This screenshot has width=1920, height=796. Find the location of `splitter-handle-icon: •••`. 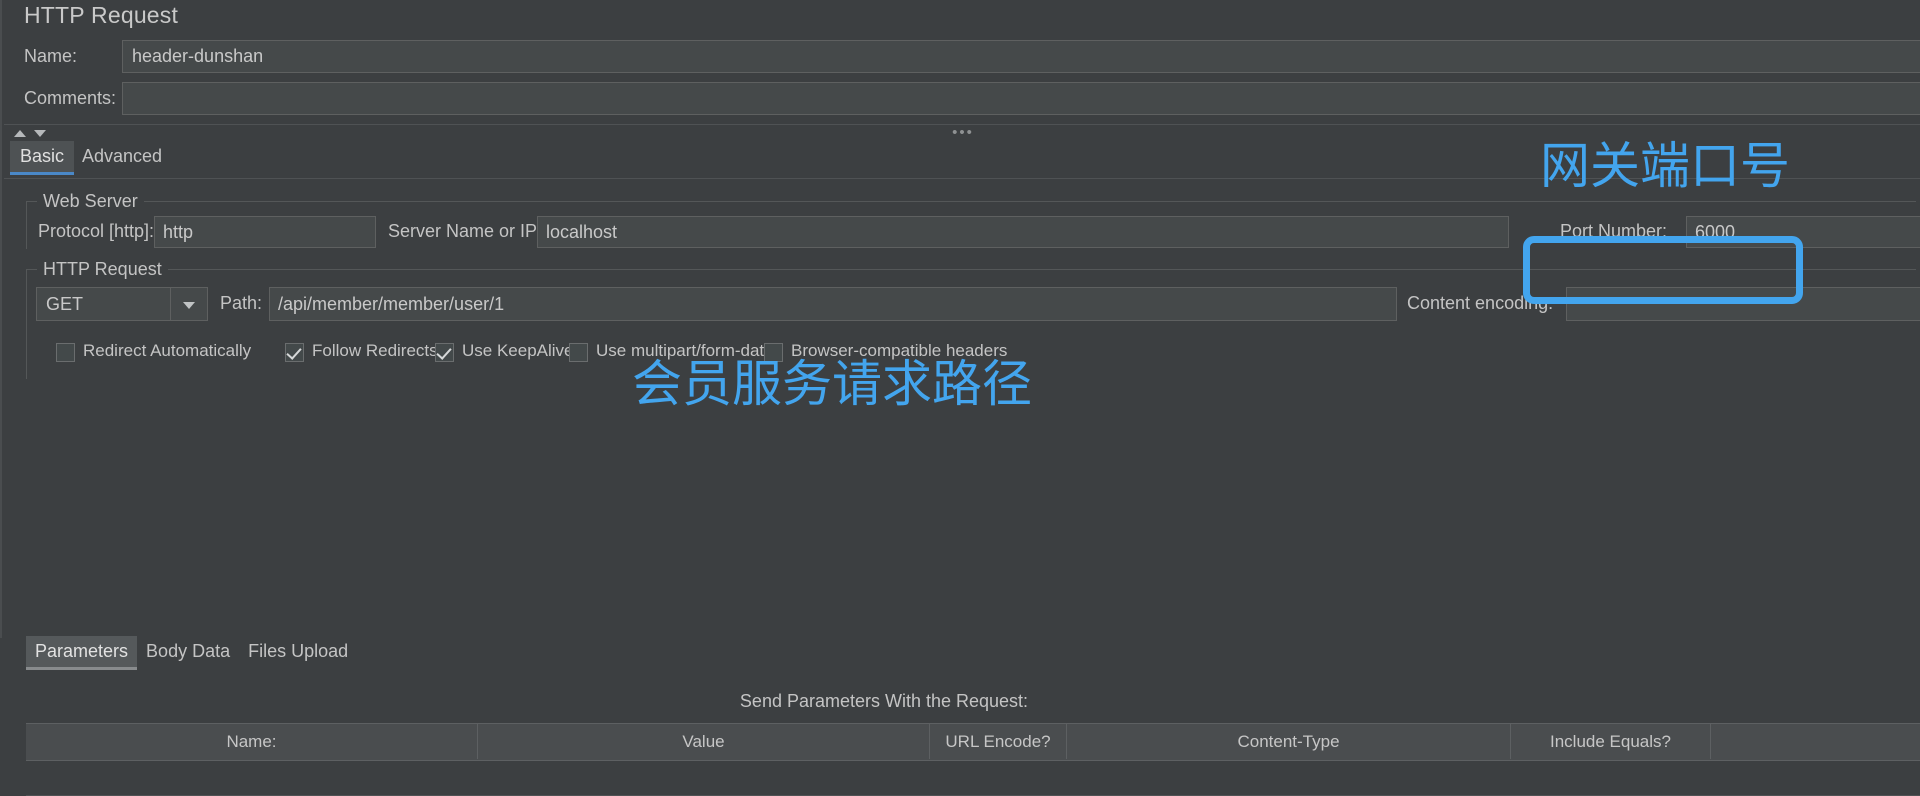

splitter-handle-icon: ••• is located at coordinates (963, 132).